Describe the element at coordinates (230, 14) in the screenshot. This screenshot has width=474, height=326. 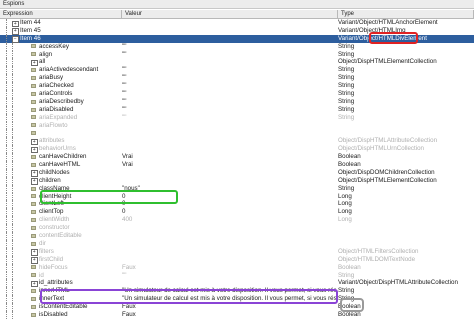
I see `column-header-value: Valeur` at that location.